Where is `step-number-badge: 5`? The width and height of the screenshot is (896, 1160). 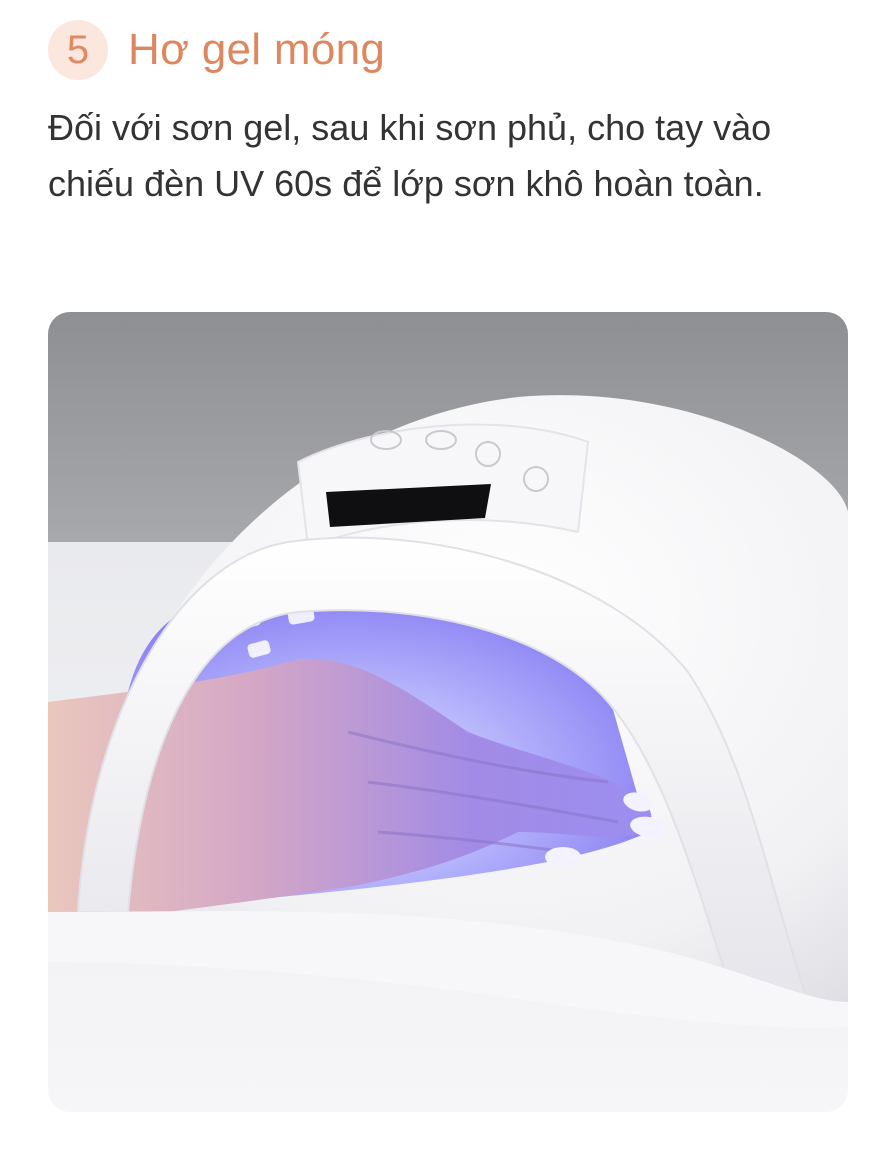 step-number-badge: 5 is located at coordinates (78, 50).